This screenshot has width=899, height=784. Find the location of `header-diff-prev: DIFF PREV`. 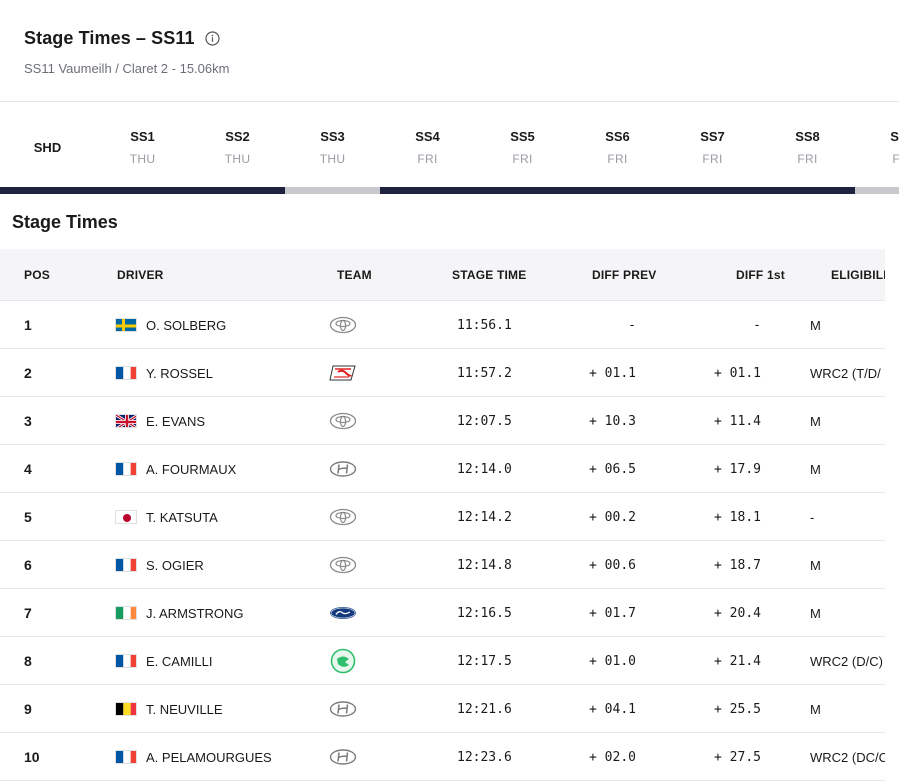

header-diff-prev: DIFF PREV is located at coordinates (624, 275).